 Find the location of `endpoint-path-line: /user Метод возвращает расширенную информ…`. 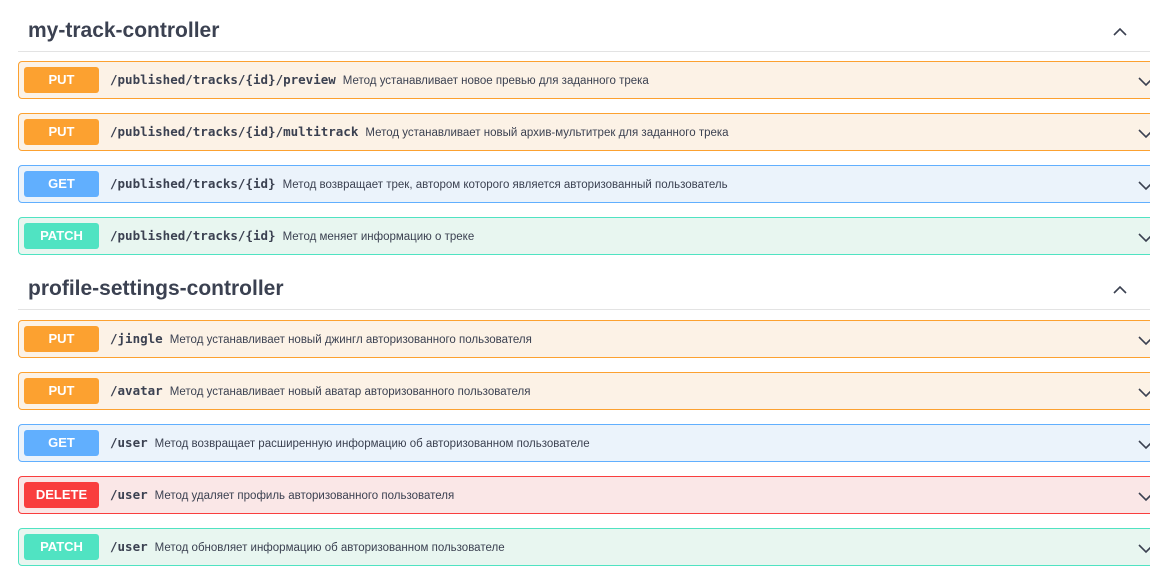

endpoint-path-line: /user Метод возвращает расширенную информ… is located at coordinates (350, 443).